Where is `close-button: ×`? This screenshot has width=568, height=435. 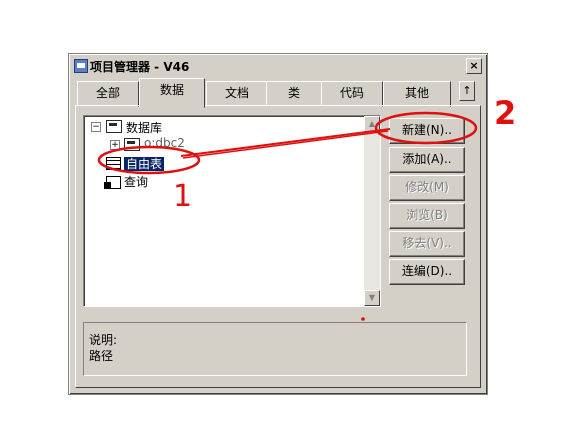 close-button: × is located at coordinates (474, 66).